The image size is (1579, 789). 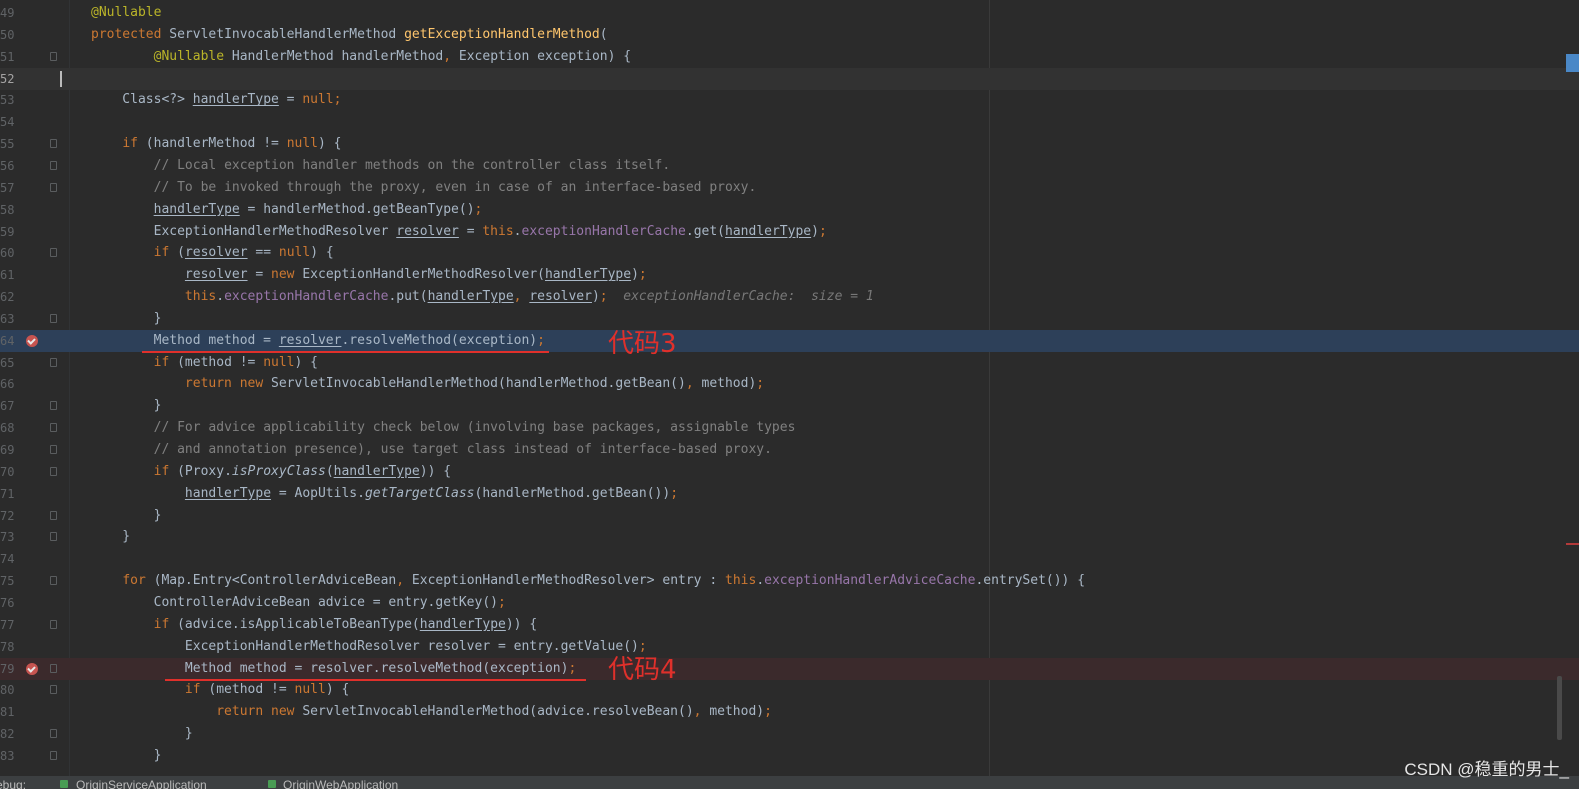 I want to click on line-number: 60, so click(x=7, y=253).